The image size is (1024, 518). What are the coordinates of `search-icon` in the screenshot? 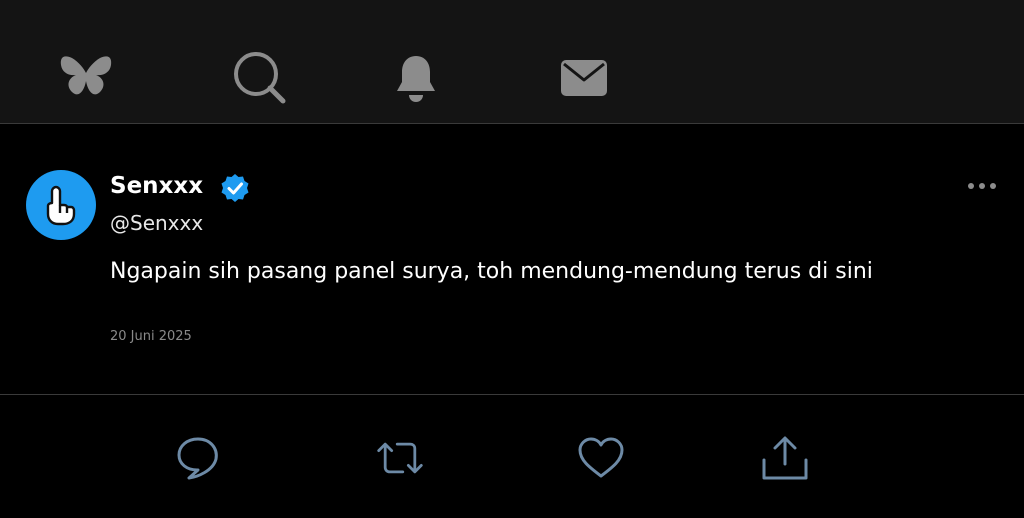 It's located at (260, 78).